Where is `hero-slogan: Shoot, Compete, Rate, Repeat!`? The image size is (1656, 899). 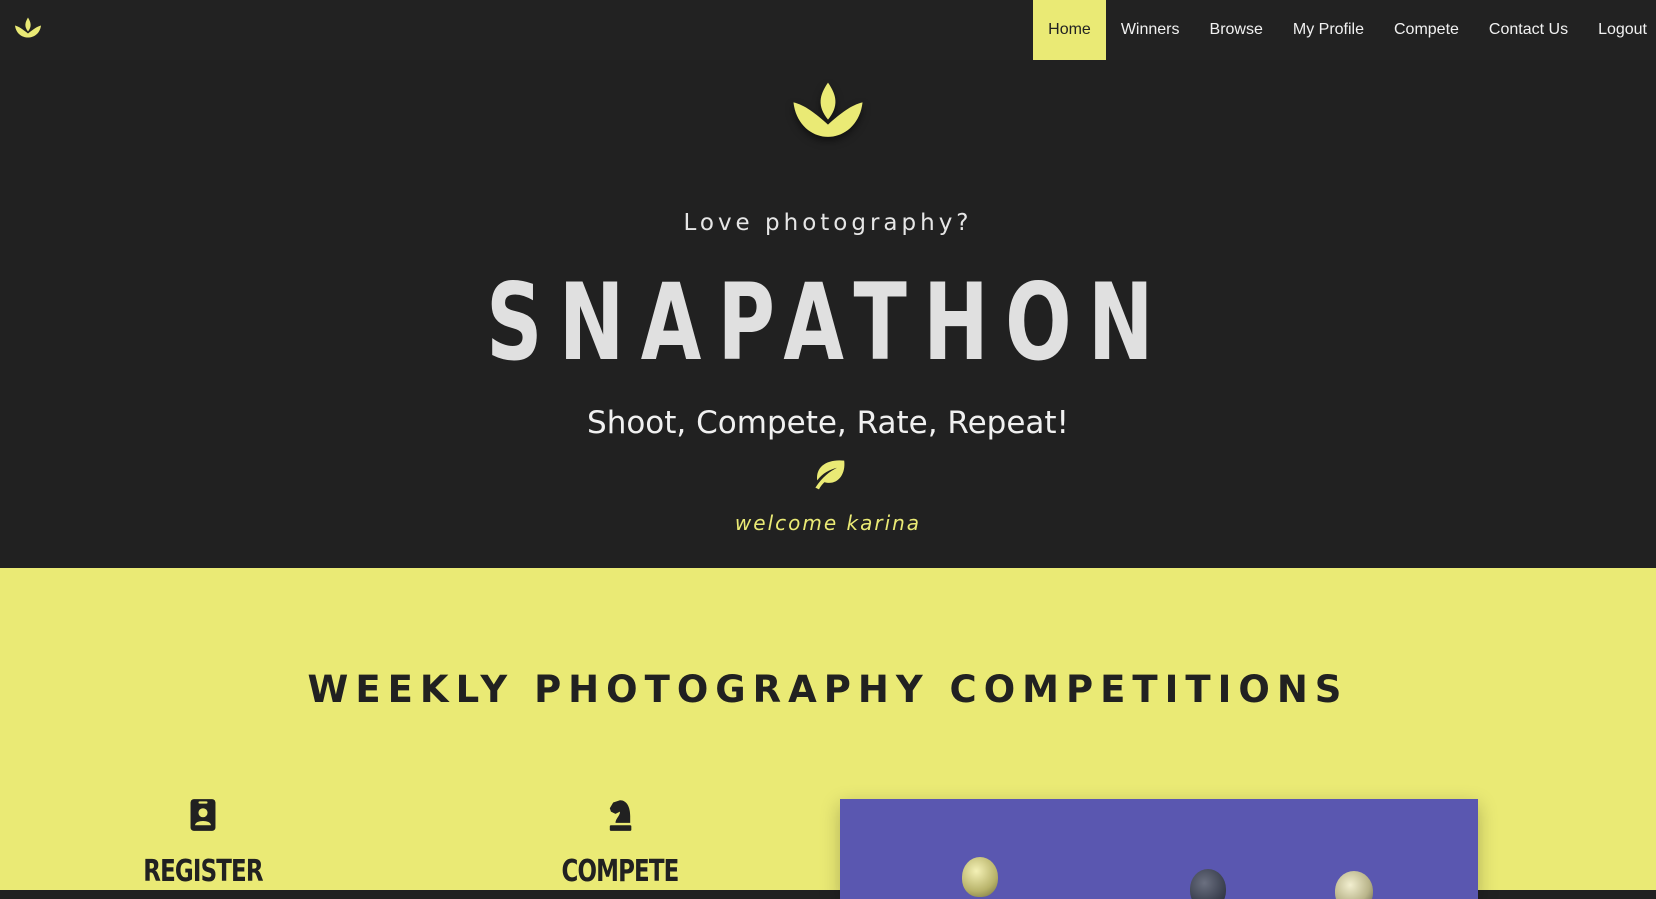 hero-slogan: Shoot, Compete, Rate, Repeat! is located at coordinates (828, 423).